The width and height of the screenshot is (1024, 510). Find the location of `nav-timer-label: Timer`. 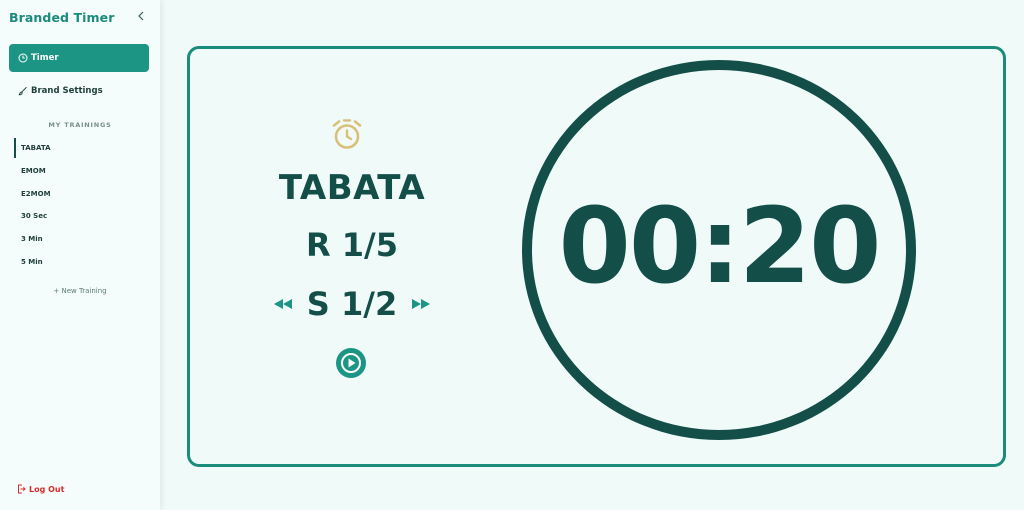

nav-timer-label: Timer is located at coordinates (45, 58).